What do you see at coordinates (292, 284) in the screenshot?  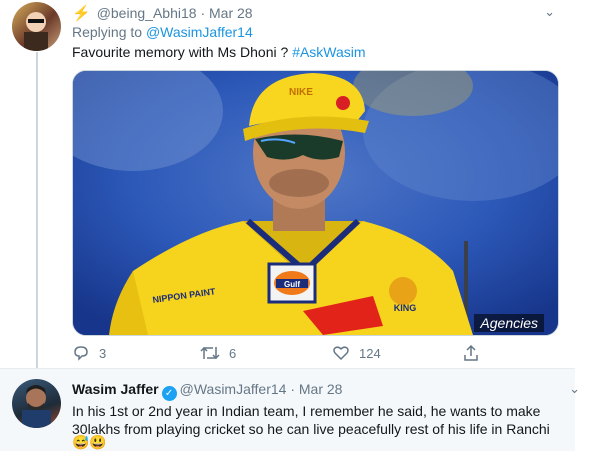 I see `jersey-sponsor: Gulf` at bounding box center [292, 284].